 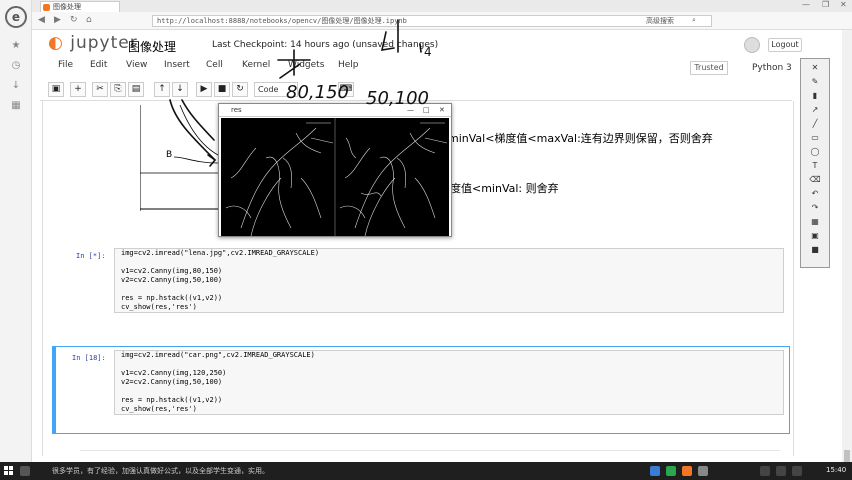 What do you see at coordinates (56, 89) in the screenshot?
I see `save-icon: ▣` at bounding box center [56, 89].